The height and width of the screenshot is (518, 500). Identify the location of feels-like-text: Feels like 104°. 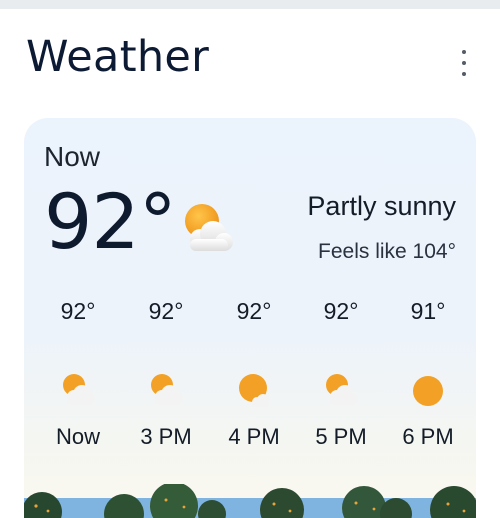
(387, 251).